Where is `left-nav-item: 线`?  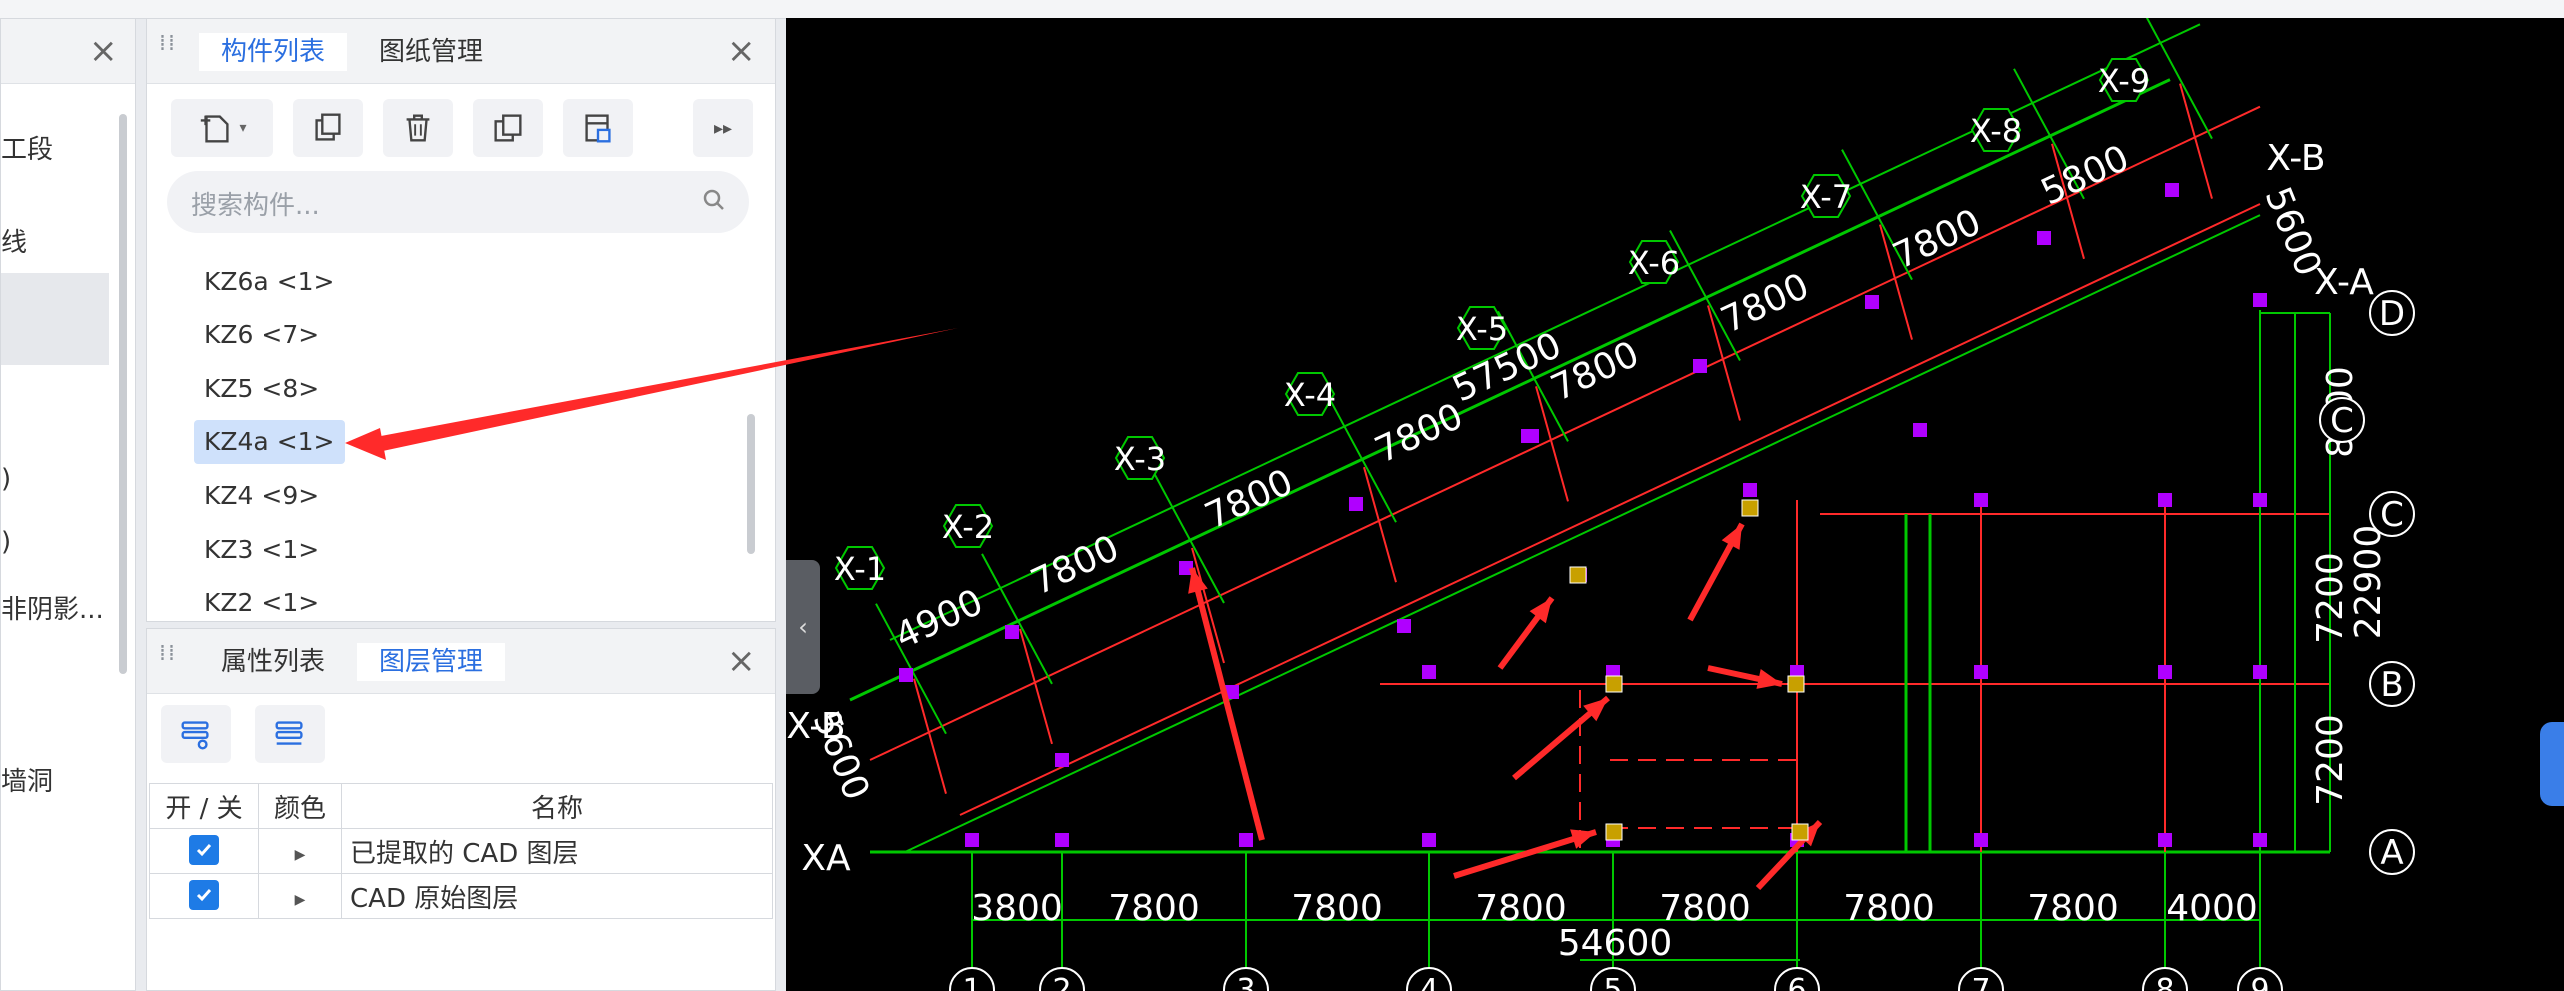
left-nav-item: 线 is located at coordinates (14, 240).